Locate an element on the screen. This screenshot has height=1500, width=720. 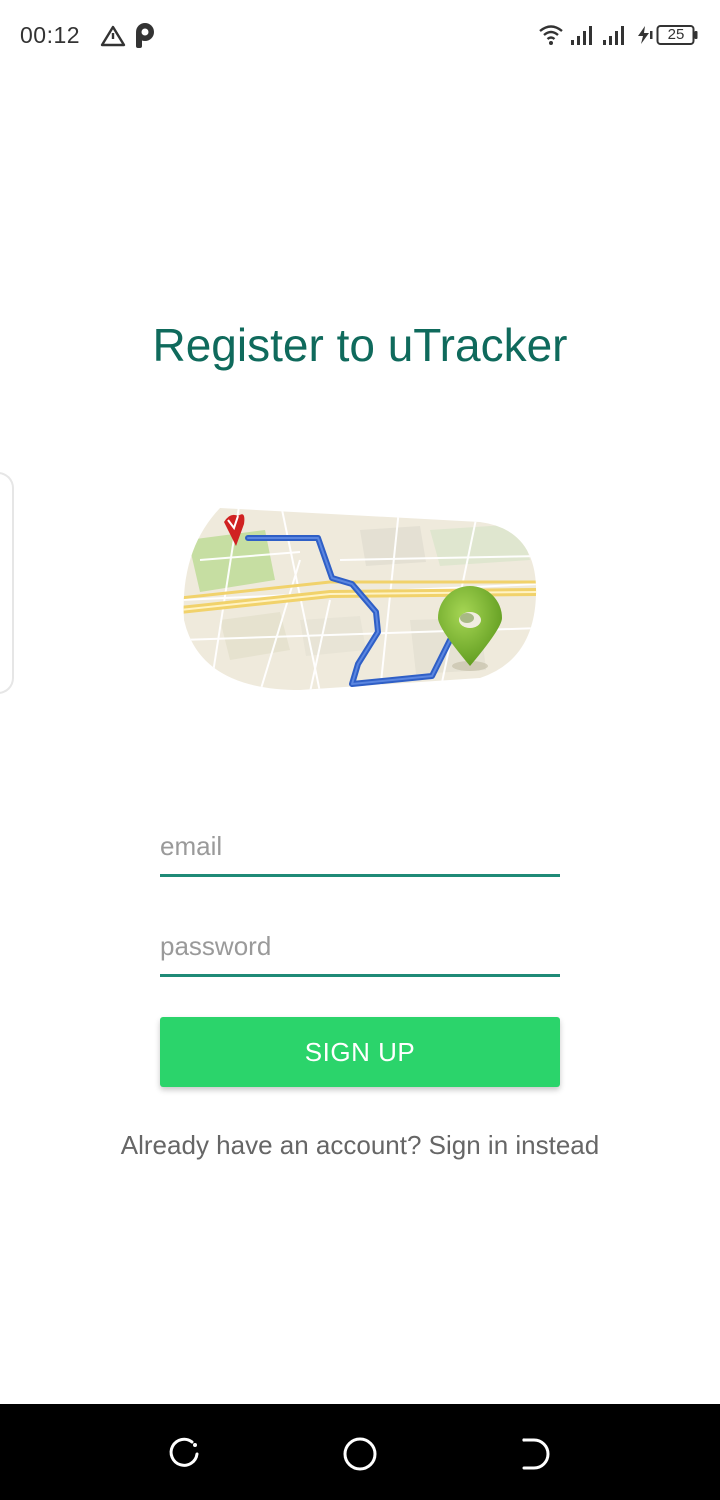
email-field is located at coordinates (360, 846).